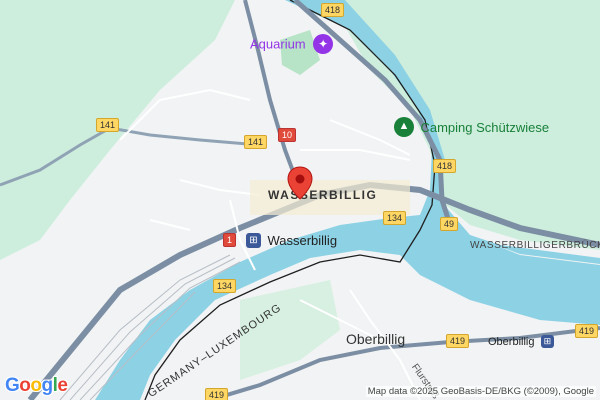 Image resolution: width=600 pixels, height=400 pixels. I want to click on poi-camping: ▲ Camping Schützwiese, so click(471, 127).